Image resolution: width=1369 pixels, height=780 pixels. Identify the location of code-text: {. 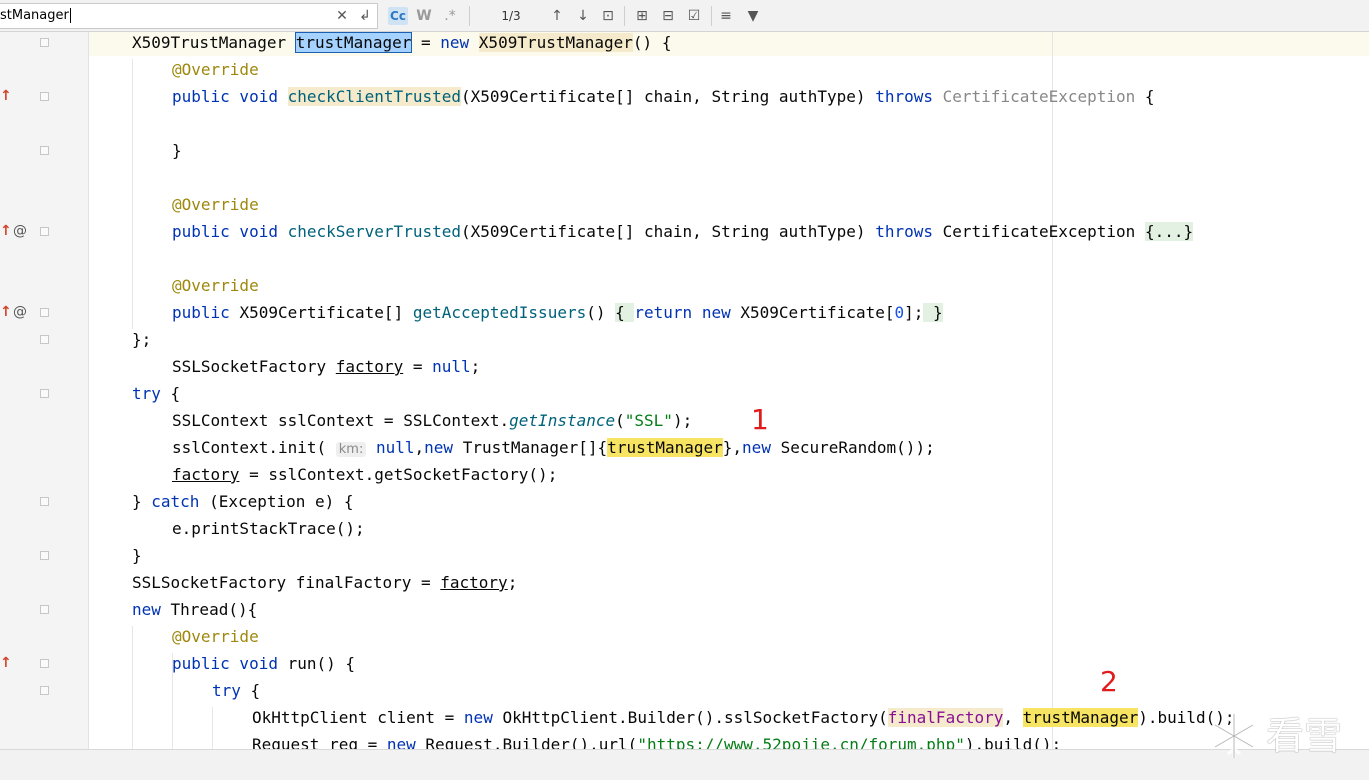
(170, 393).